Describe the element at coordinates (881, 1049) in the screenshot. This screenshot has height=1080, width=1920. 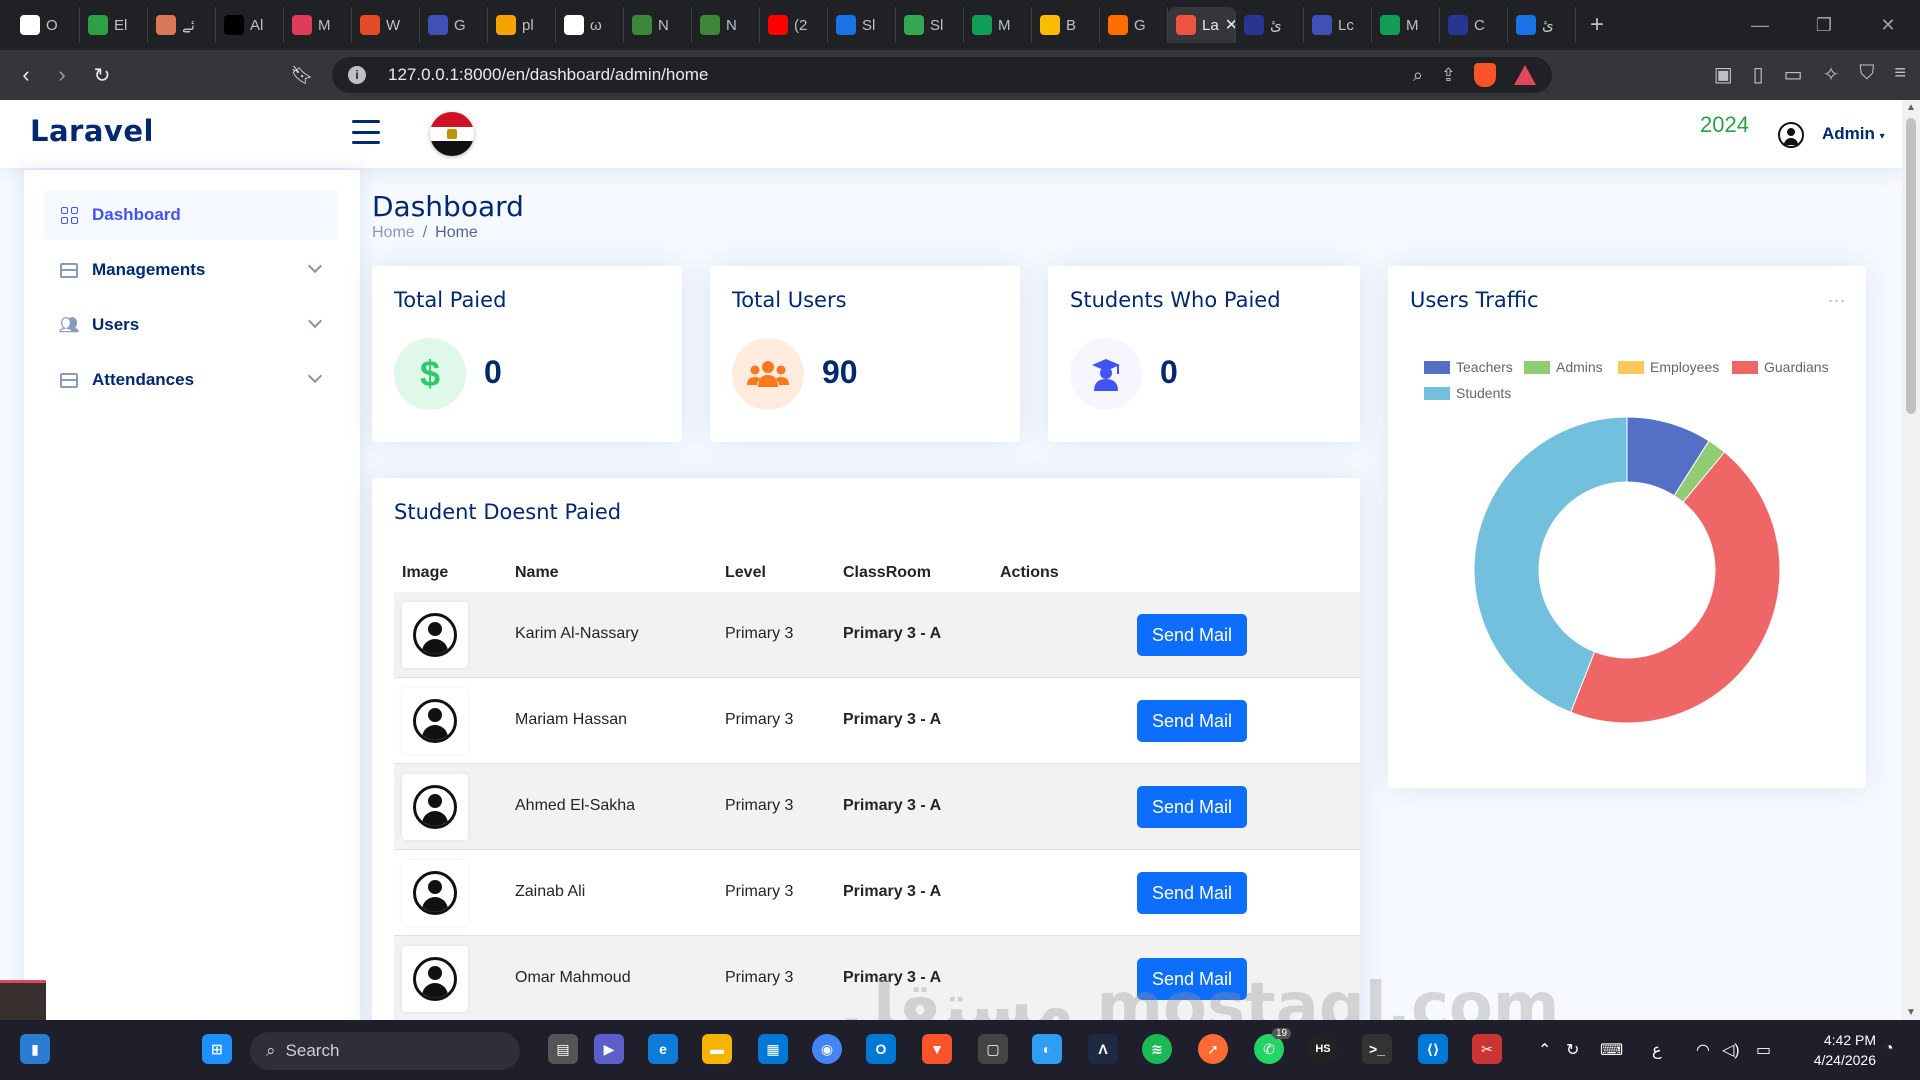
I see `outlook-icon: O` at that location.